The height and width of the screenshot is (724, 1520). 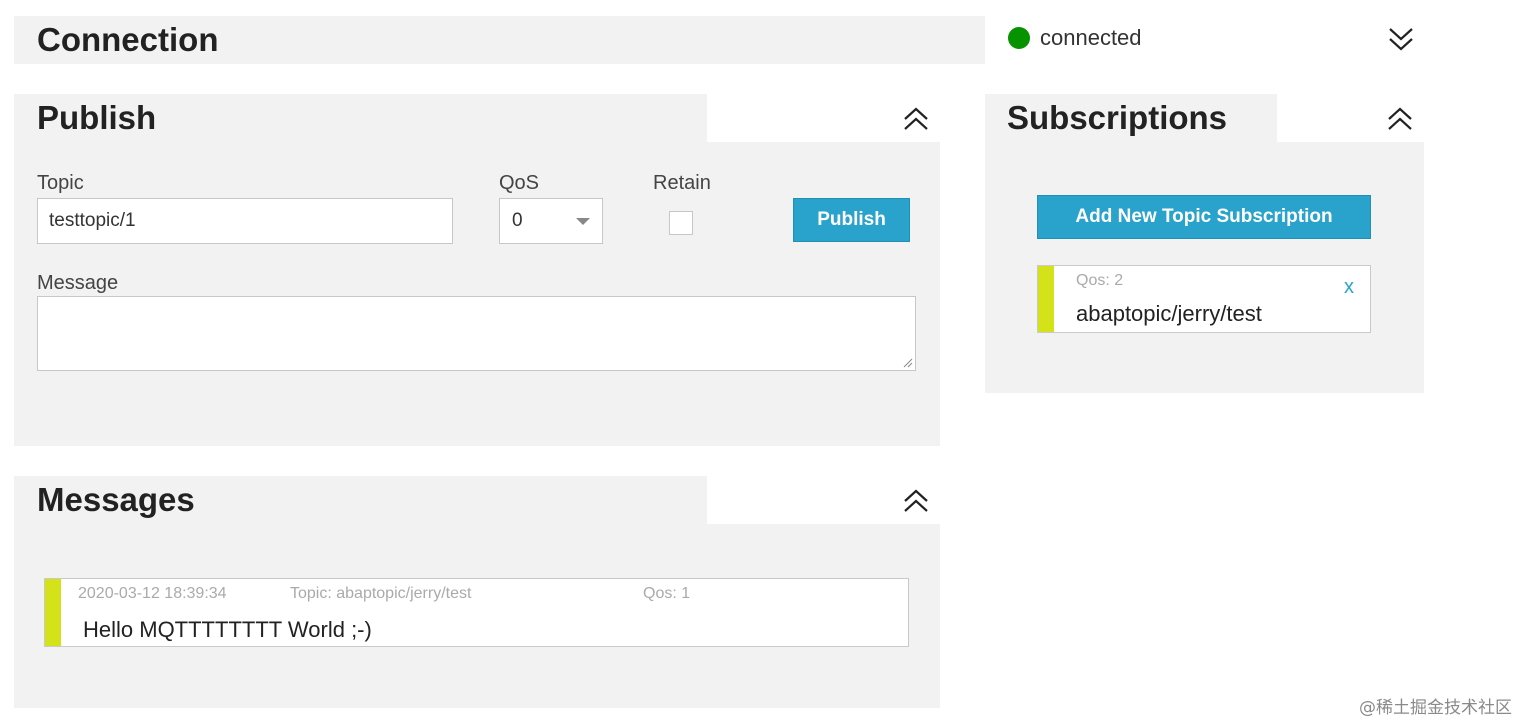 What do you see at coordinates (1117, 117) in the screenshot?
I see `subscriptions-title: Subscriptions` at bounding box center [1117, 117].